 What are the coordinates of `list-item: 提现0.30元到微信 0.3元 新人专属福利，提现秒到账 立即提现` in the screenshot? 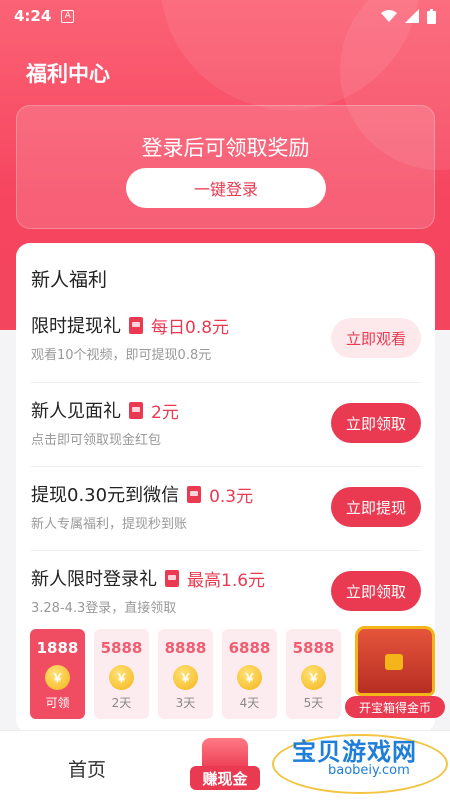 It's located at (226, 508).